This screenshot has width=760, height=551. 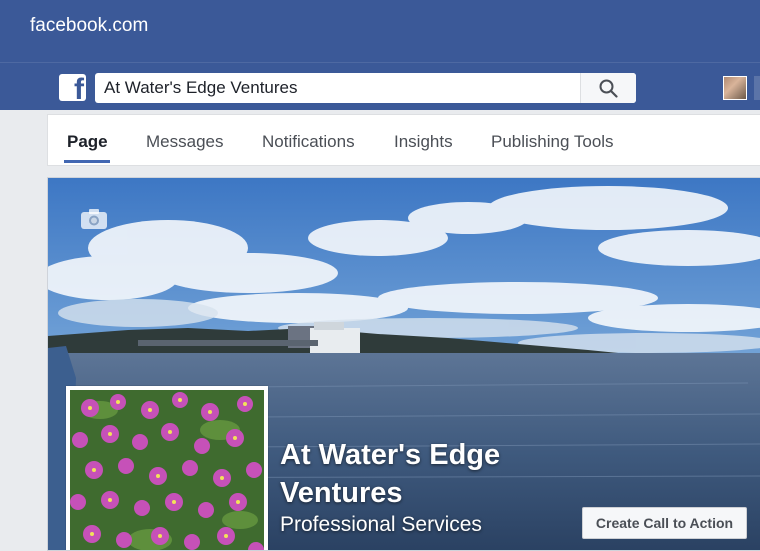 What do you see at coordinates (201, 88) in the screenshot?
I see `search-input: At Water's Edge Ventures` at bounding box center [201, 88].